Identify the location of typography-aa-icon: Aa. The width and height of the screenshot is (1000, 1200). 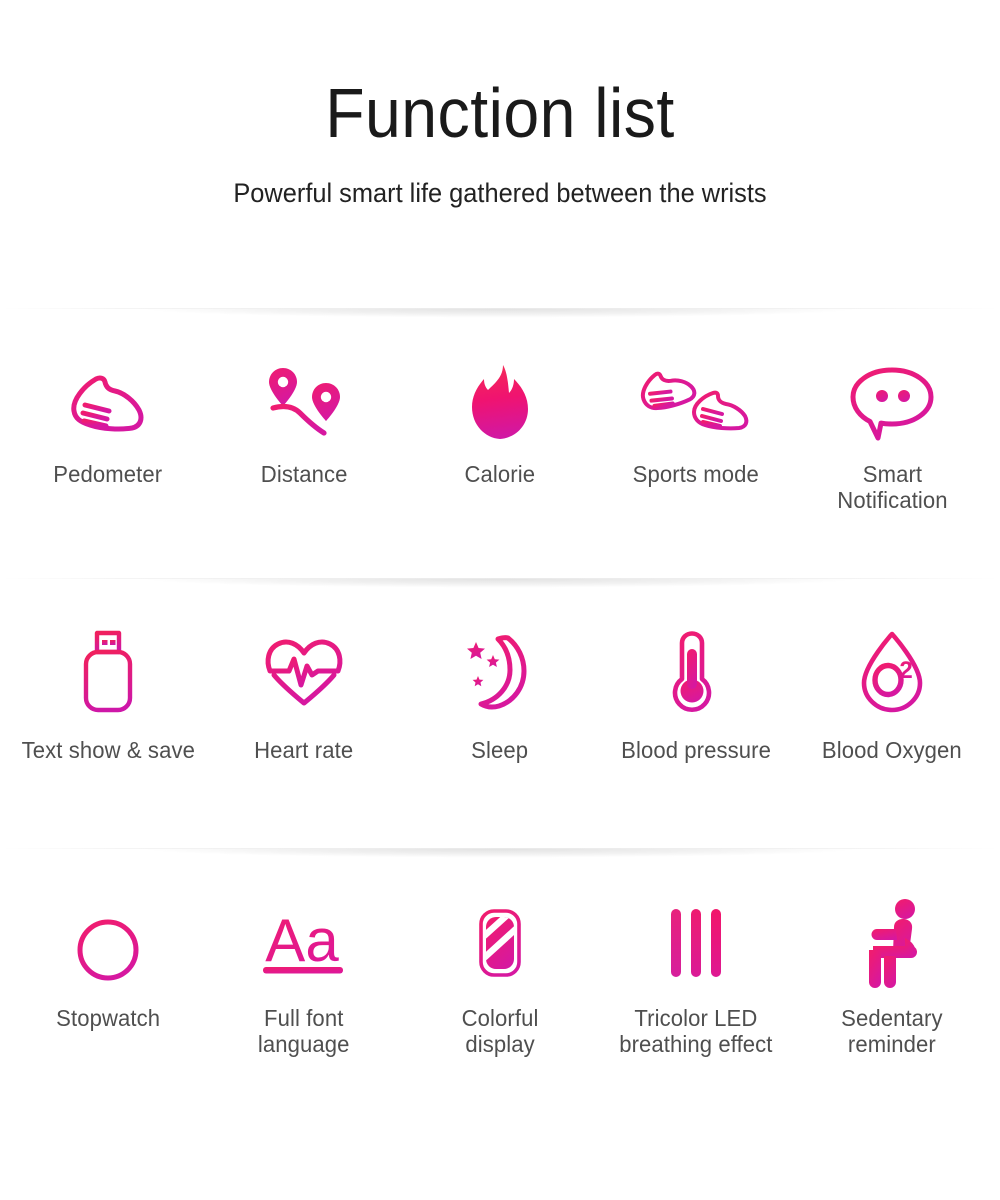
(304, 943).